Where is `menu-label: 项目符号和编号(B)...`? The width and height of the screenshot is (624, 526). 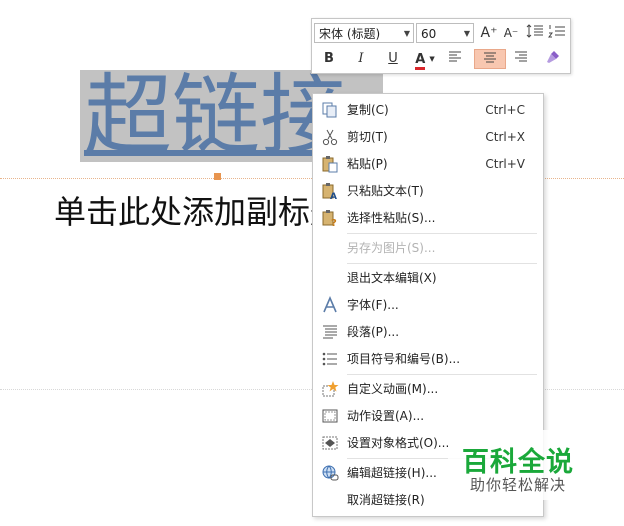 menu-label: 项目符号和编号(B)... is located at coordinates (404, 359).